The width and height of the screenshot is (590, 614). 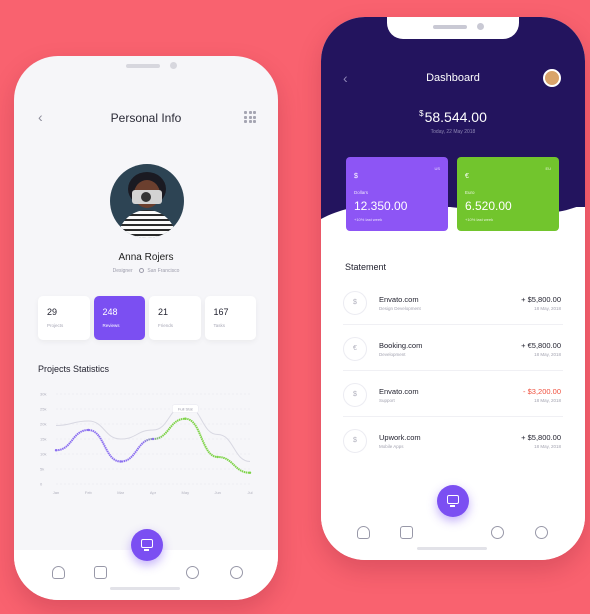 I want to click on stat-label: Friends, so click(x=166, y=325).